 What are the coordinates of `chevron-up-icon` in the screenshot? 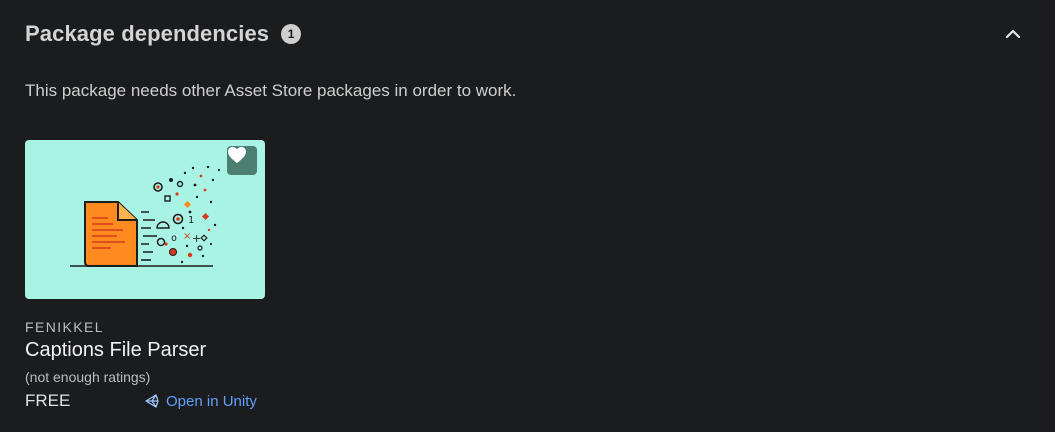 It's located at (1013, 34).